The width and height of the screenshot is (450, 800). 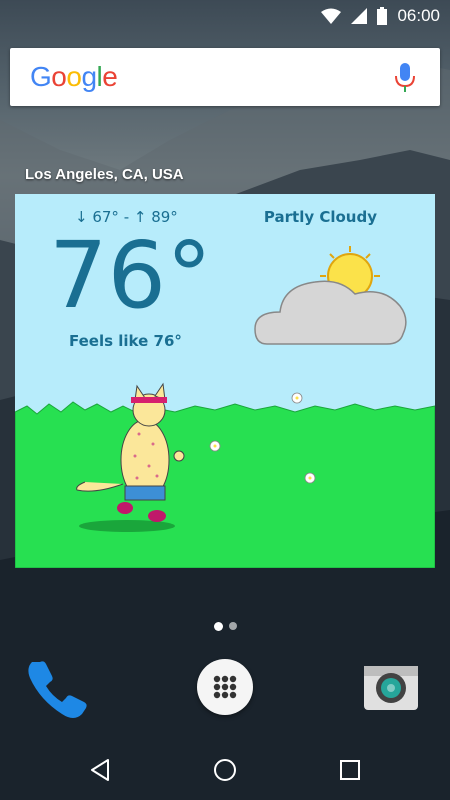 I want to click on google-search-bar: Google, so click(x=225, y=77).